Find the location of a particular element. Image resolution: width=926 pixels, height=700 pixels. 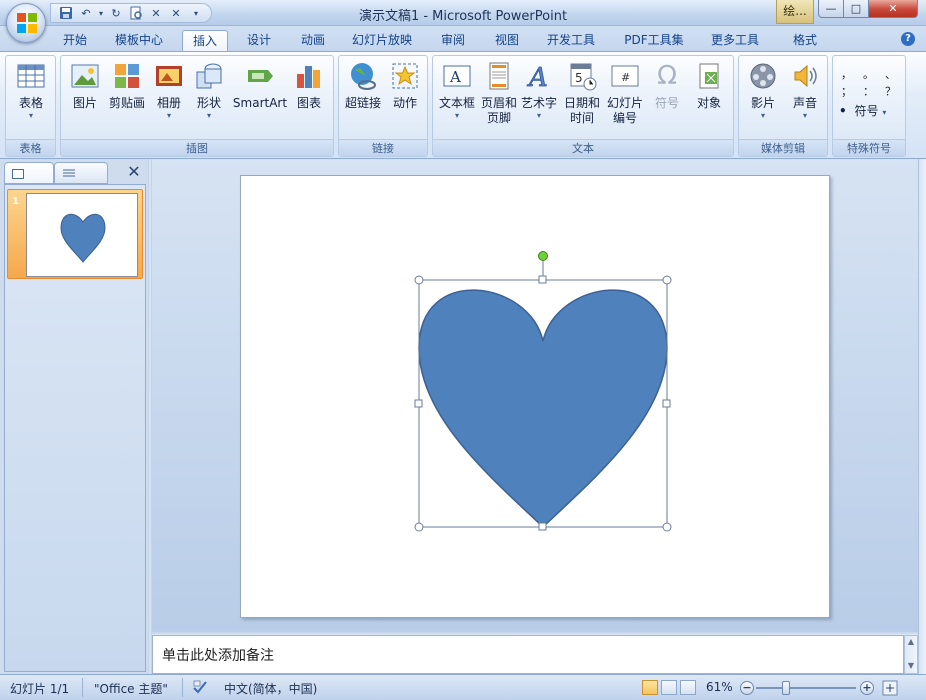

symbol-semicolon: ； is located at coordinates (846, 91).